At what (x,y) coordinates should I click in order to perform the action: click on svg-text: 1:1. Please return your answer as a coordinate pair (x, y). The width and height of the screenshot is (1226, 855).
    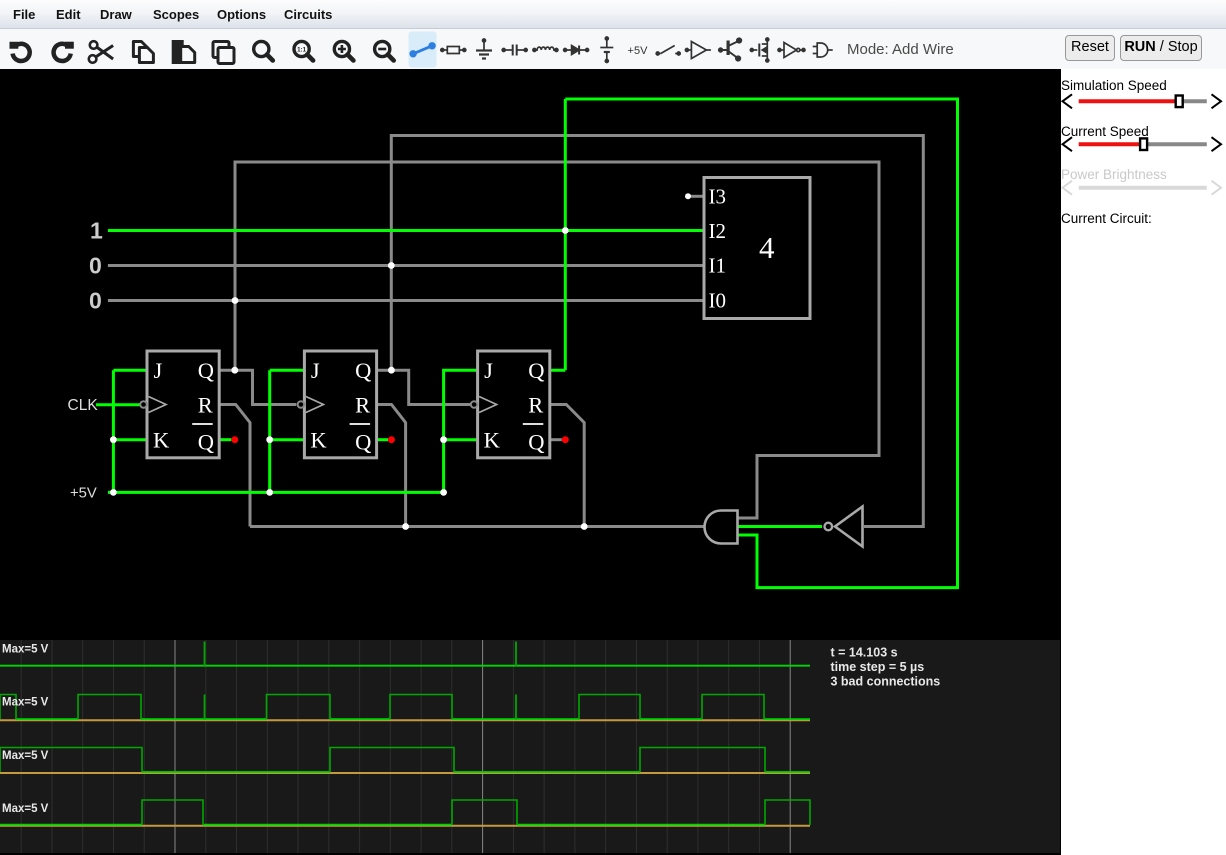
    Looking at the image, I should click on (302, 50).